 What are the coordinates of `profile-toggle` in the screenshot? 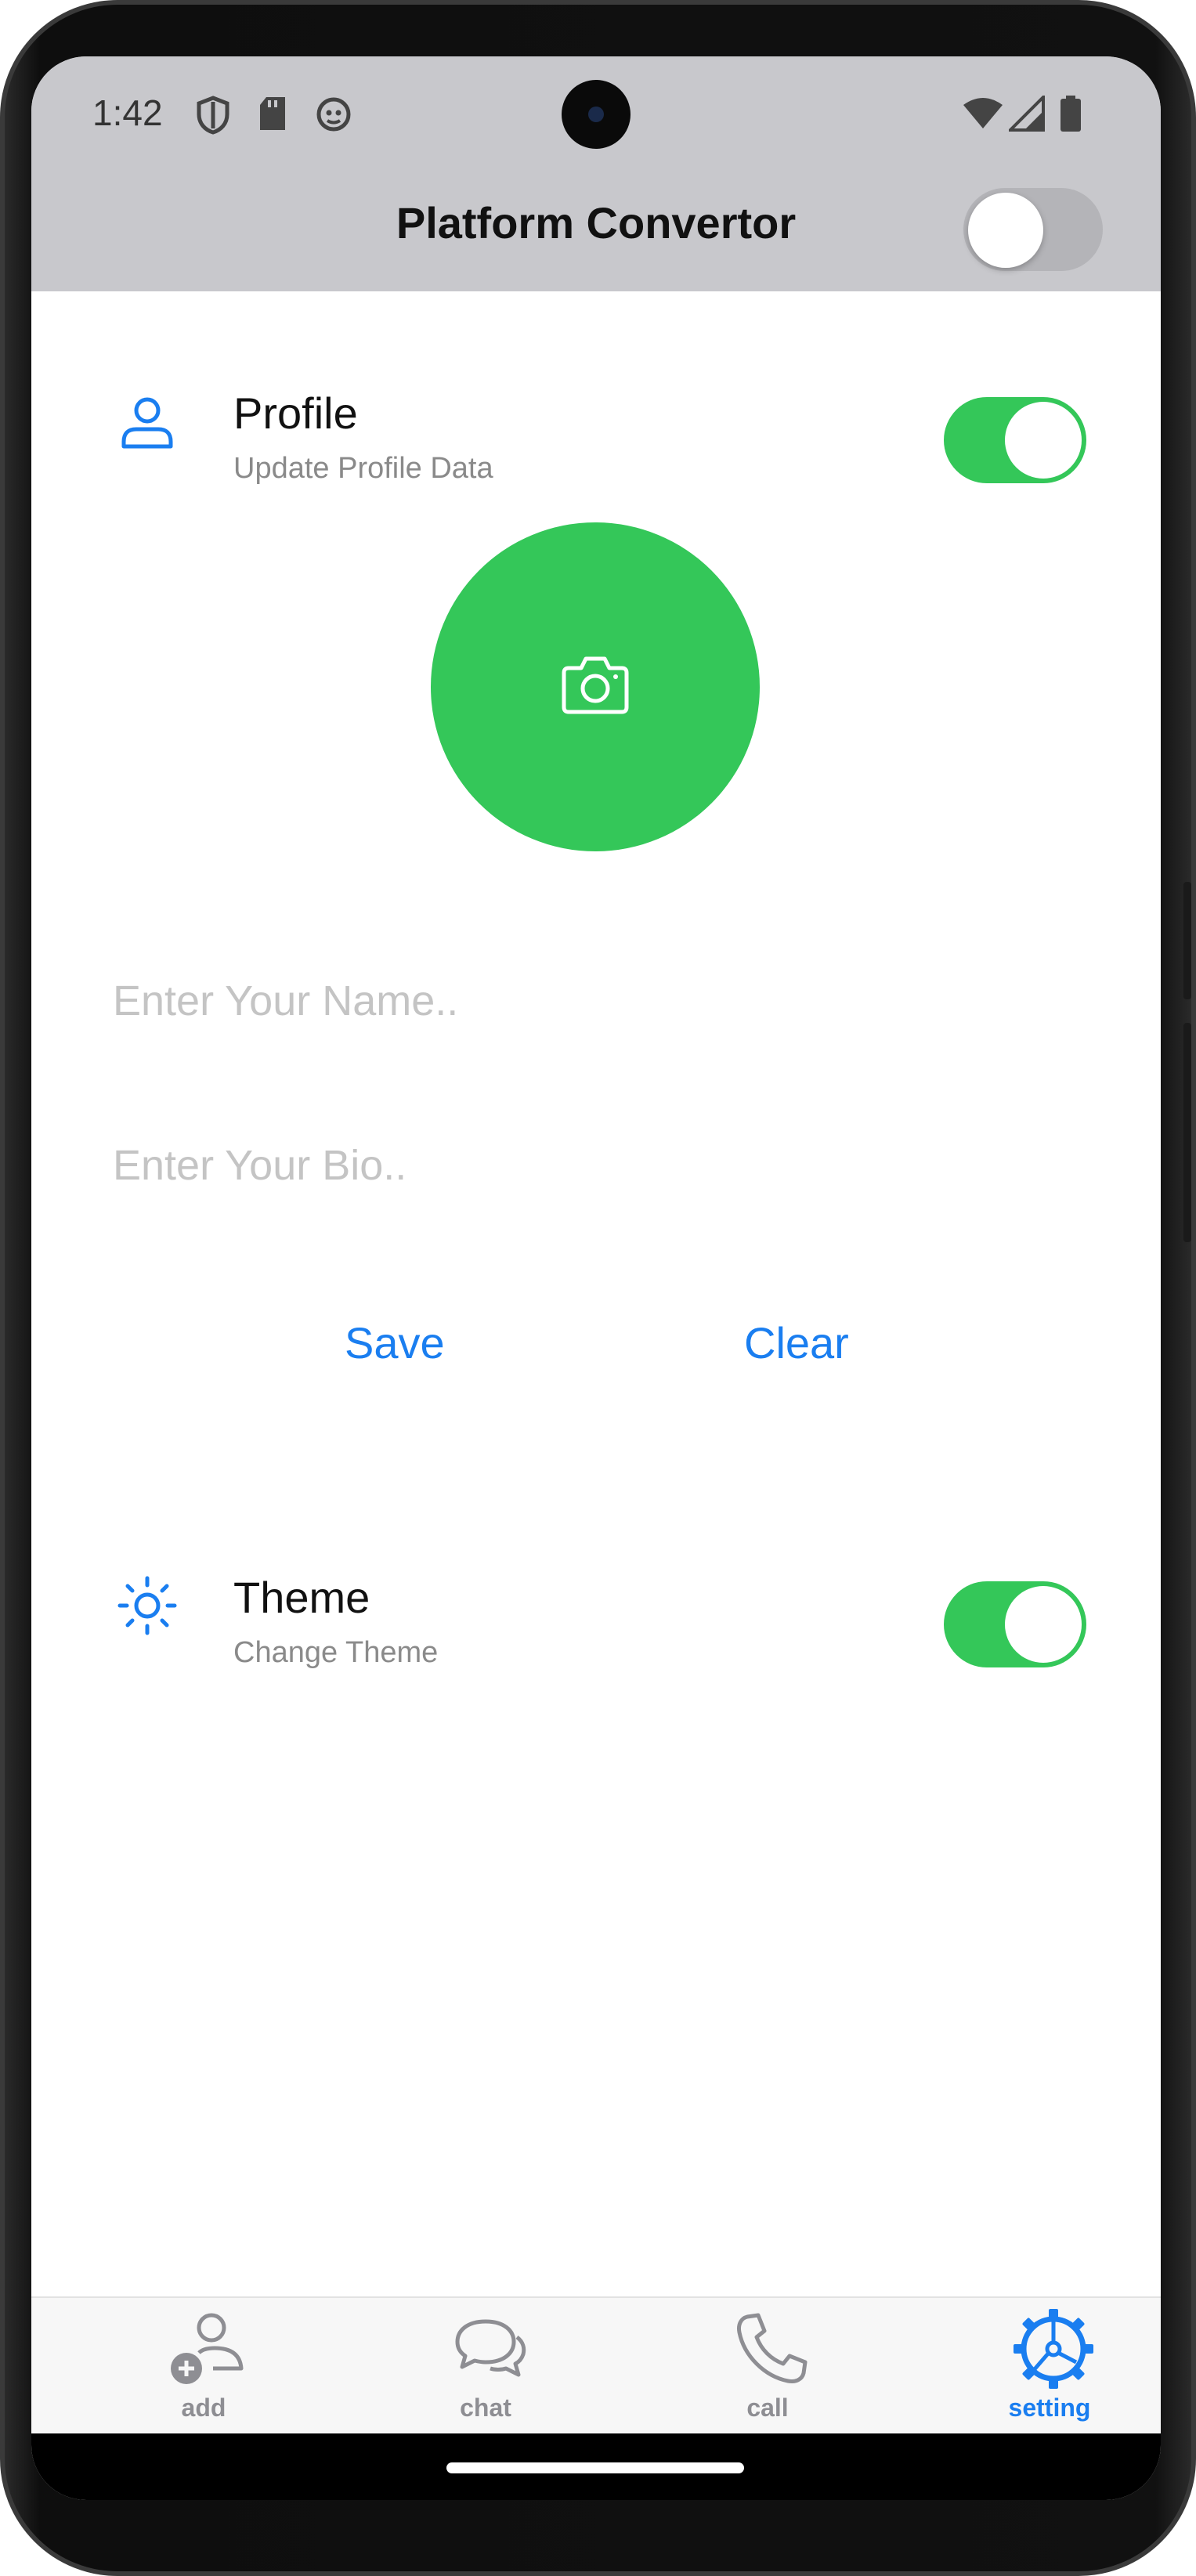 It's located at (1015, 440).